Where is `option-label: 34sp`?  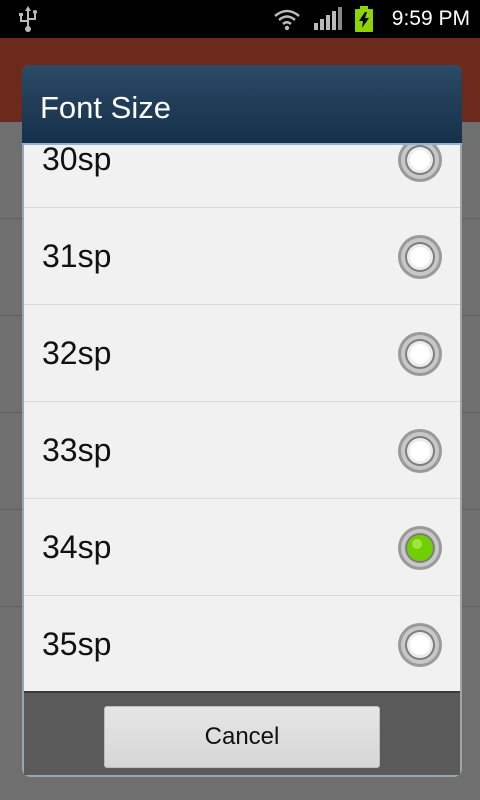
option-label: 34sp is located at coordinates (77, 547).